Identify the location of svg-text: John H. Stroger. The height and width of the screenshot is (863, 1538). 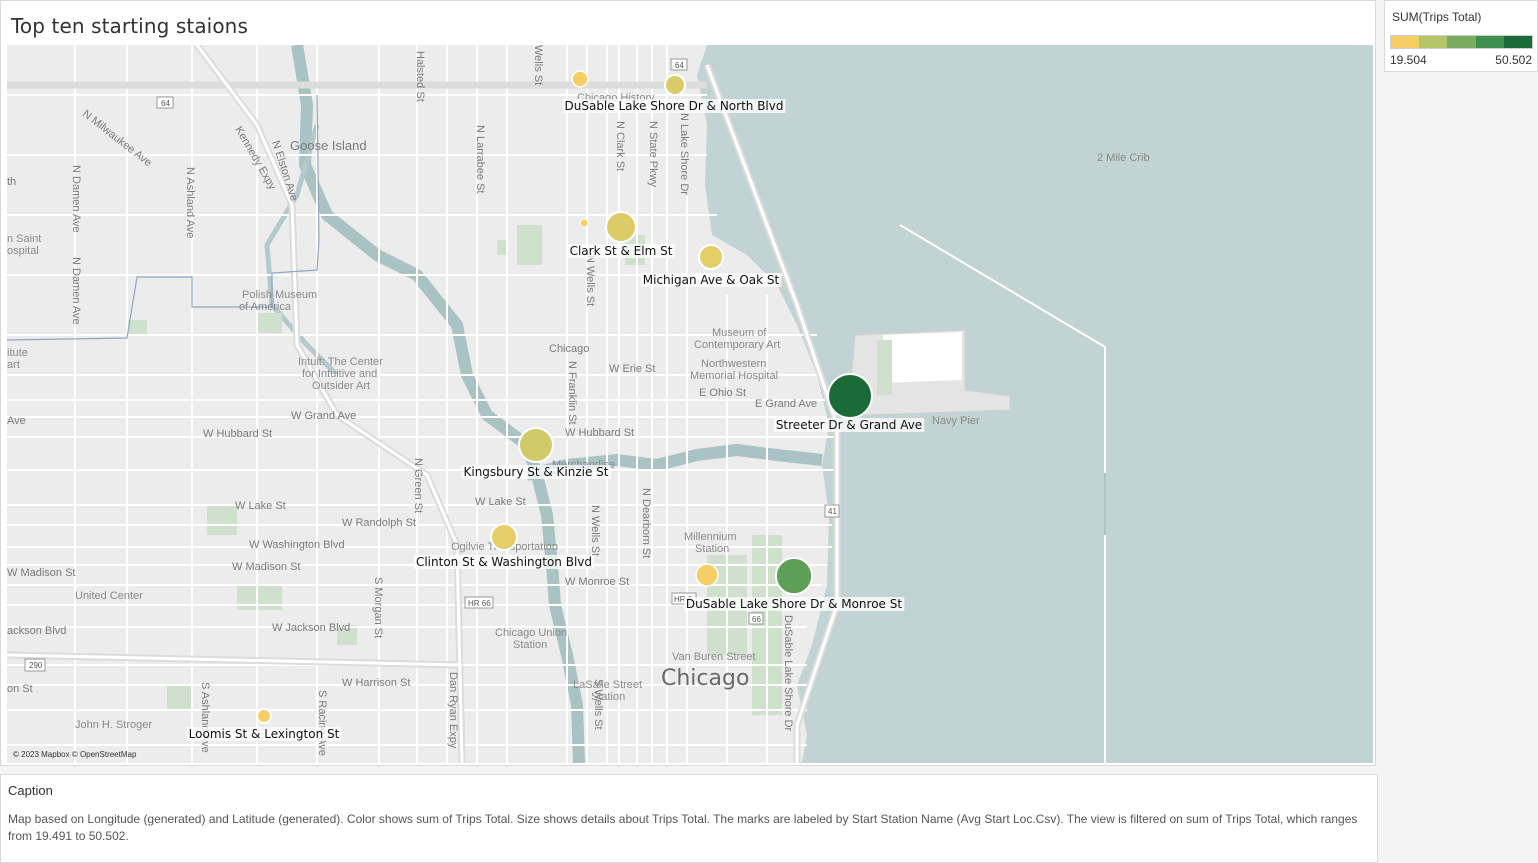
(113, 725).